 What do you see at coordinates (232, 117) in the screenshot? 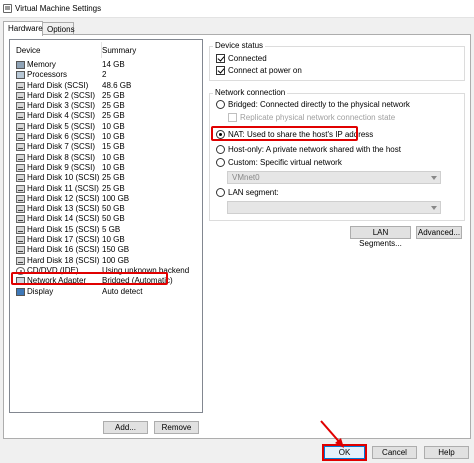
I see `replicate-state-checkbox` at bounding box center [232, 117].